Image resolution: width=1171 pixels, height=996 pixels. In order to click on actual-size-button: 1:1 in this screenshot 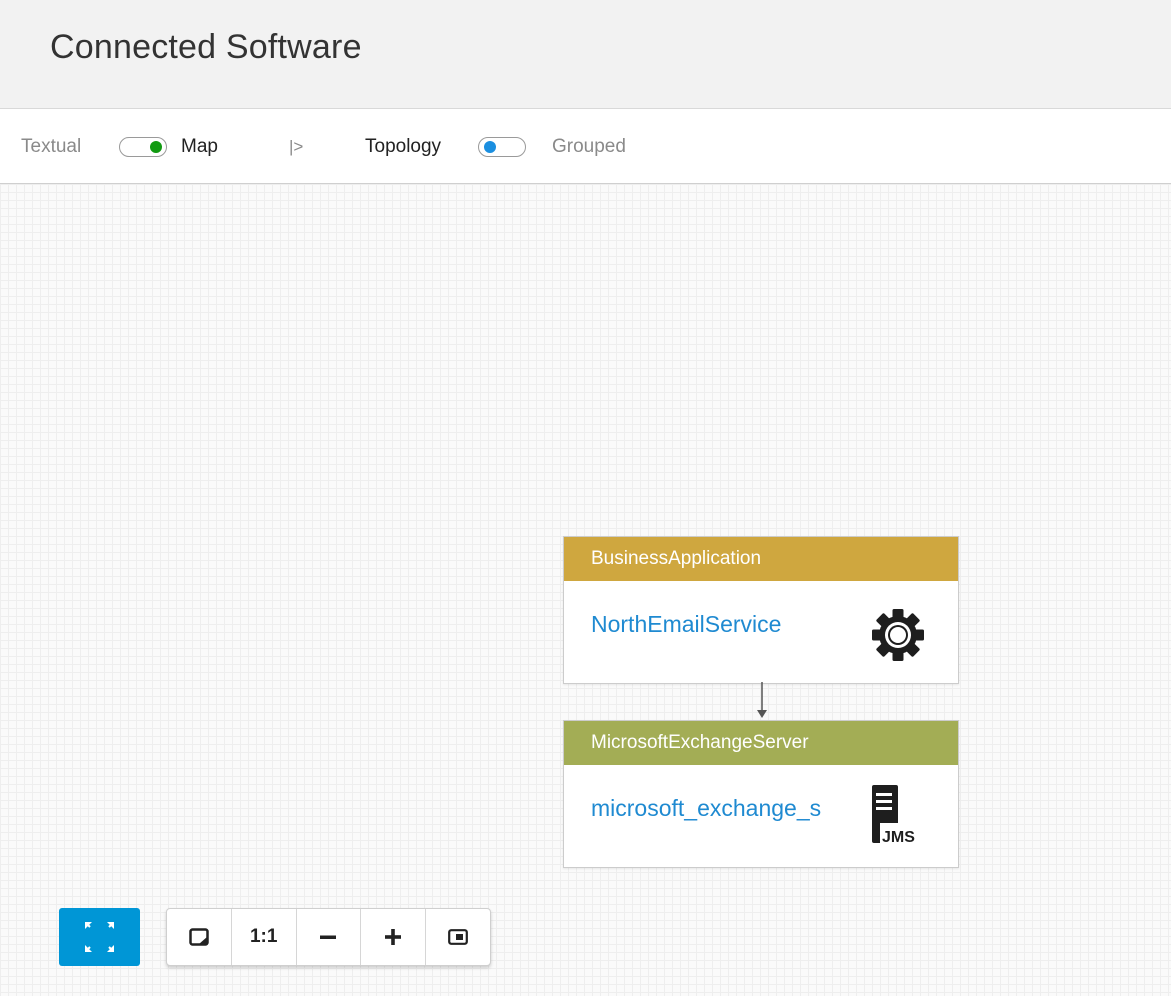, I will do `click(264, 937)`.